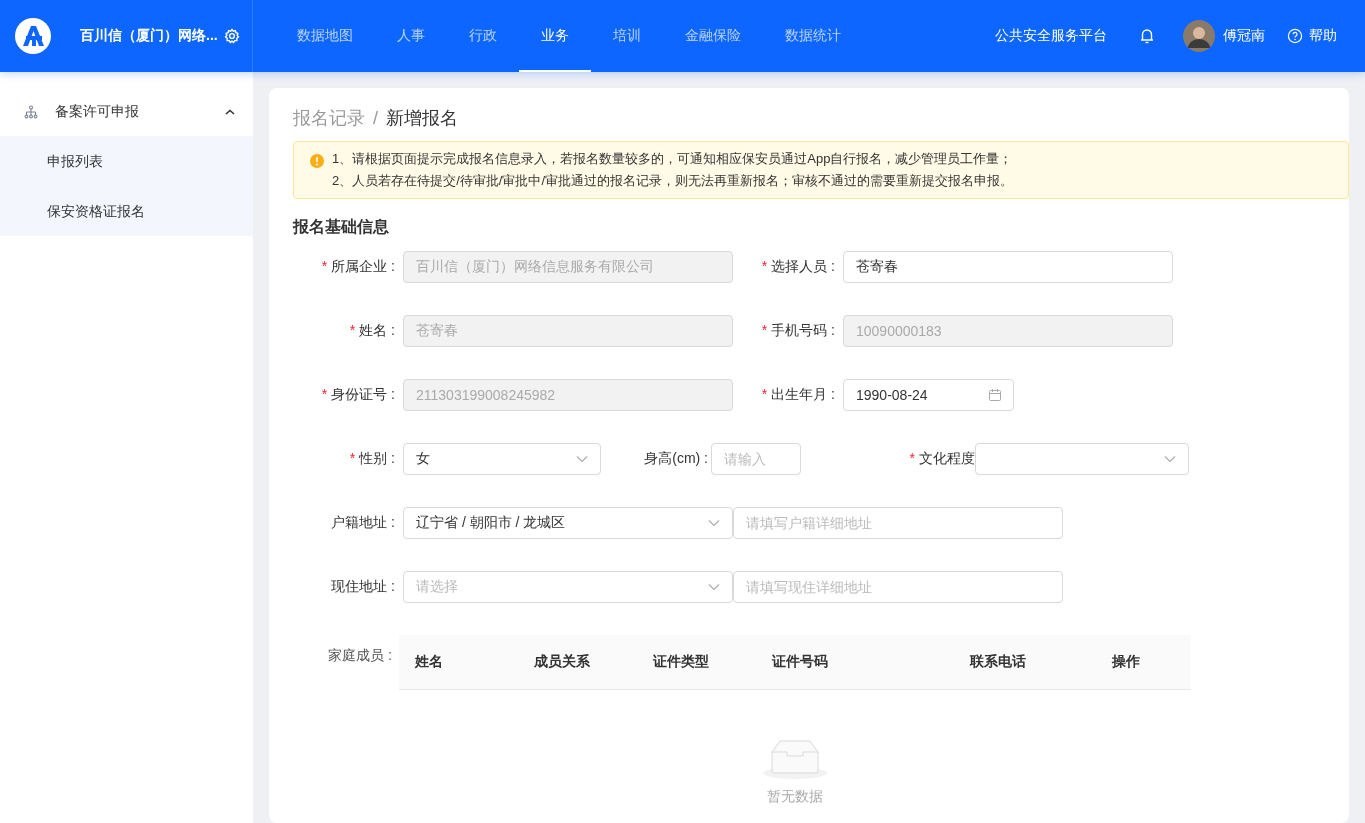 This screenshot has height=823, width=1365. Describe the element at coordinates (411, 36) in the screenshot. I see `nav-tab: 人事` at that location.